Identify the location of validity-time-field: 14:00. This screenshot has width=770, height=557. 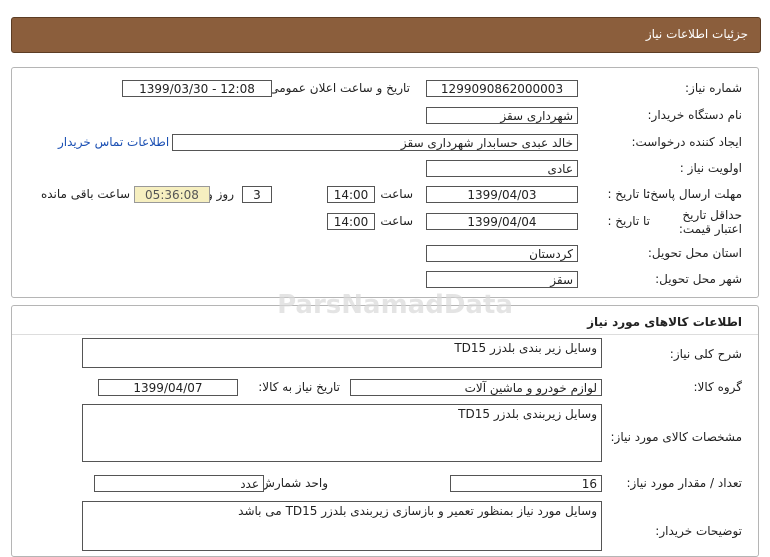
(351, 221).